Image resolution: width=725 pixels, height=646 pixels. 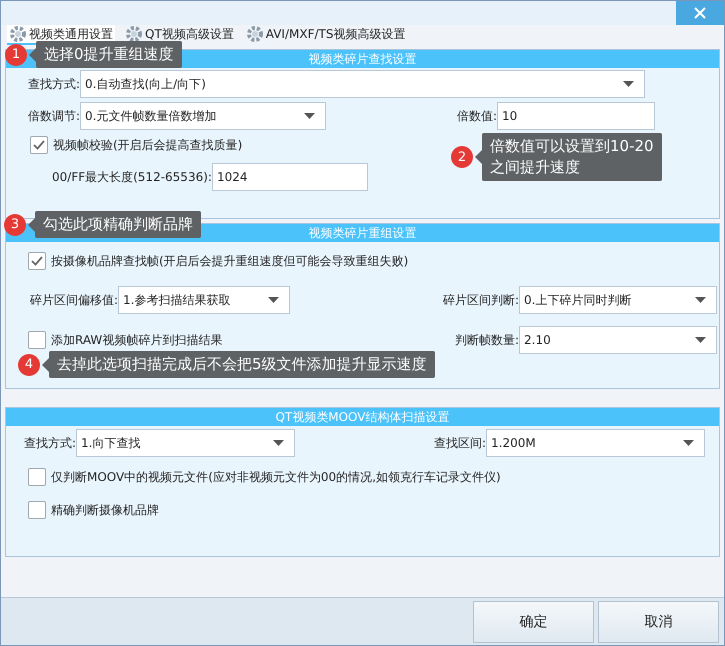 I want to click on close-icon, so click(x=700, y=13).